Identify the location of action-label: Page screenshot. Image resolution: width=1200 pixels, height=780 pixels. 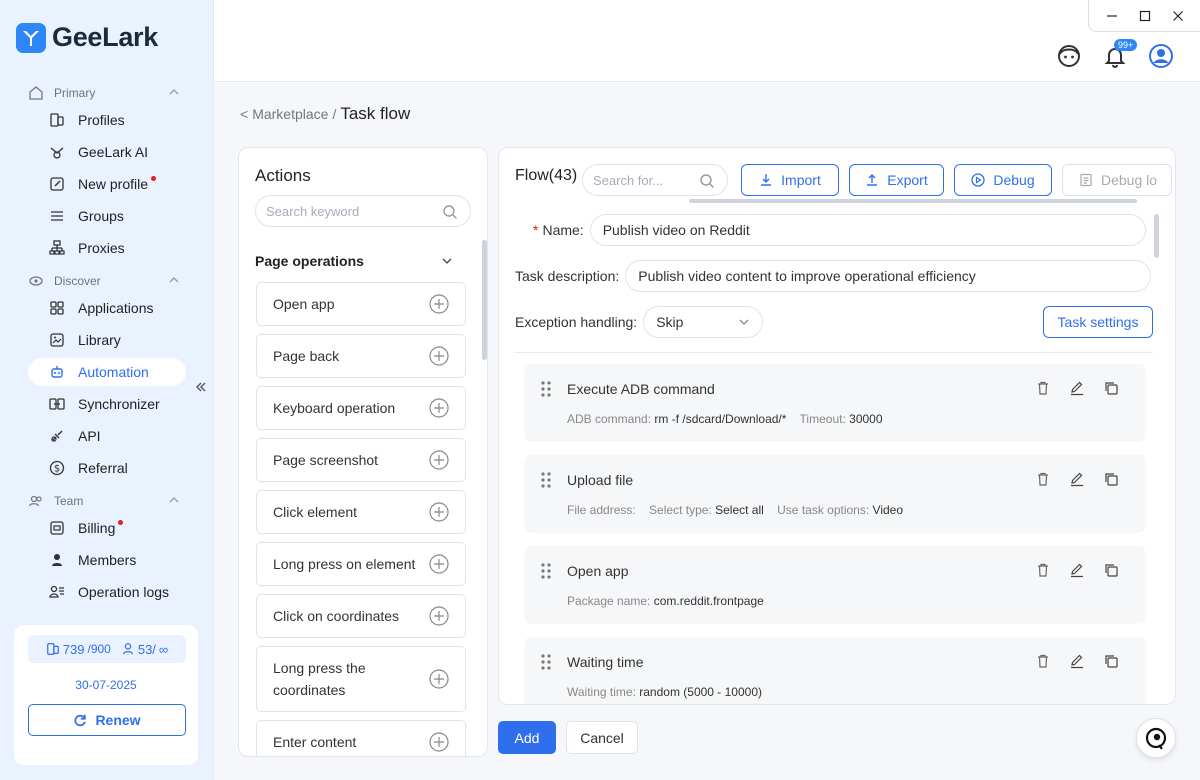
(326, 460).